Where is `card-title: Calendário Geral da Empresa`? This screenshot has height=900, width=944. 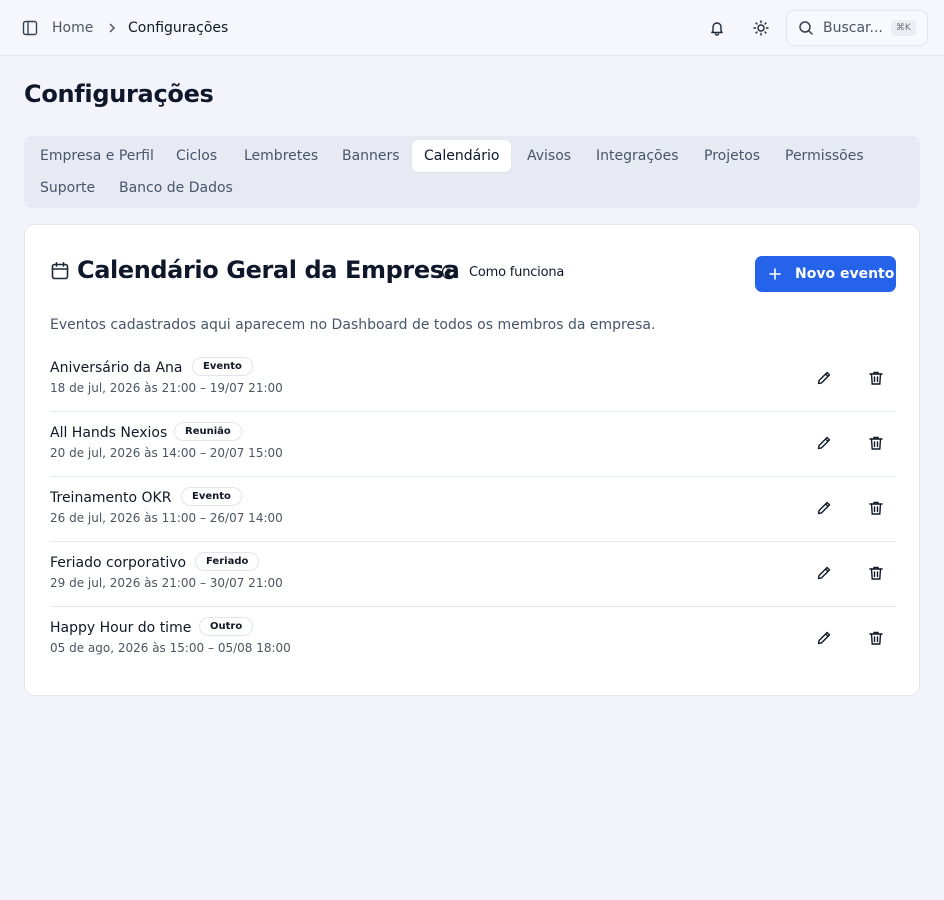
card-title: Calendário Geral da Empresa is located at coordinates (268, 270).